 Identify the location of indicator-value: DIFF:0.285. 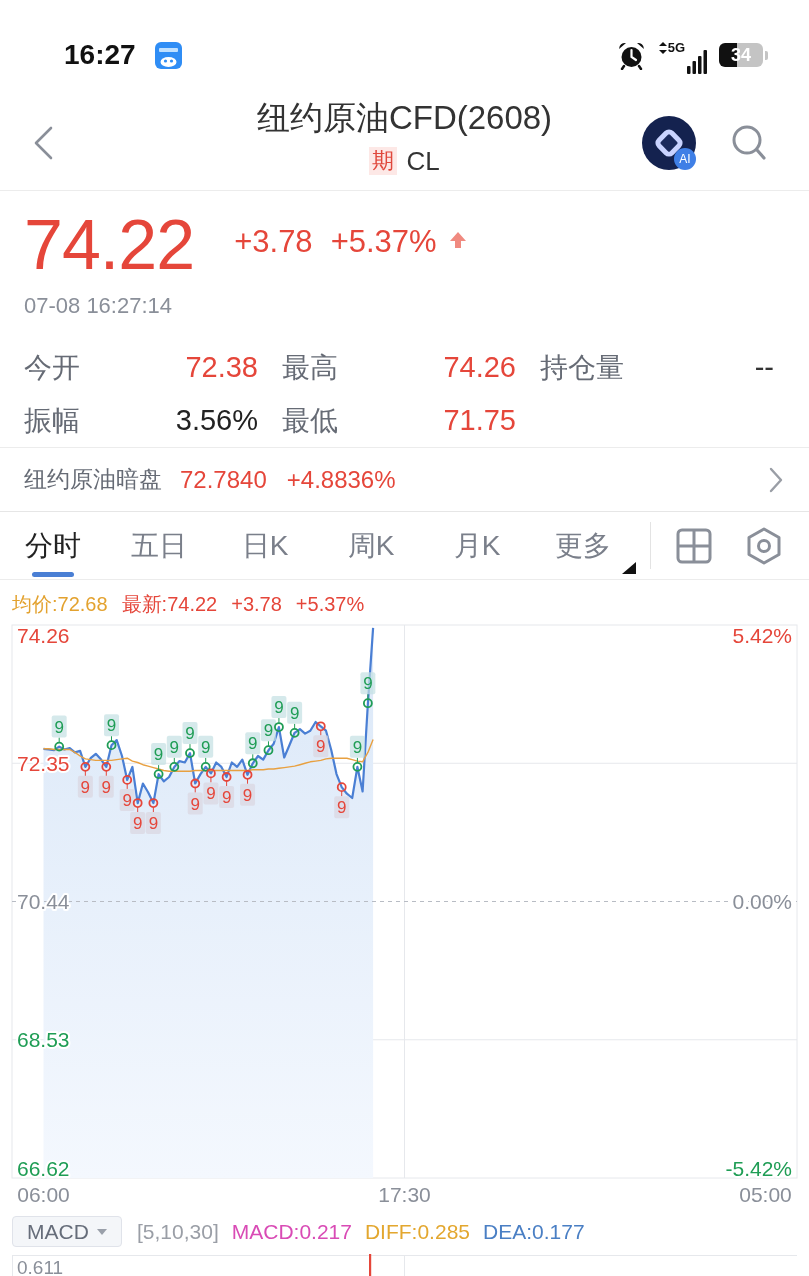
(417, 1231).